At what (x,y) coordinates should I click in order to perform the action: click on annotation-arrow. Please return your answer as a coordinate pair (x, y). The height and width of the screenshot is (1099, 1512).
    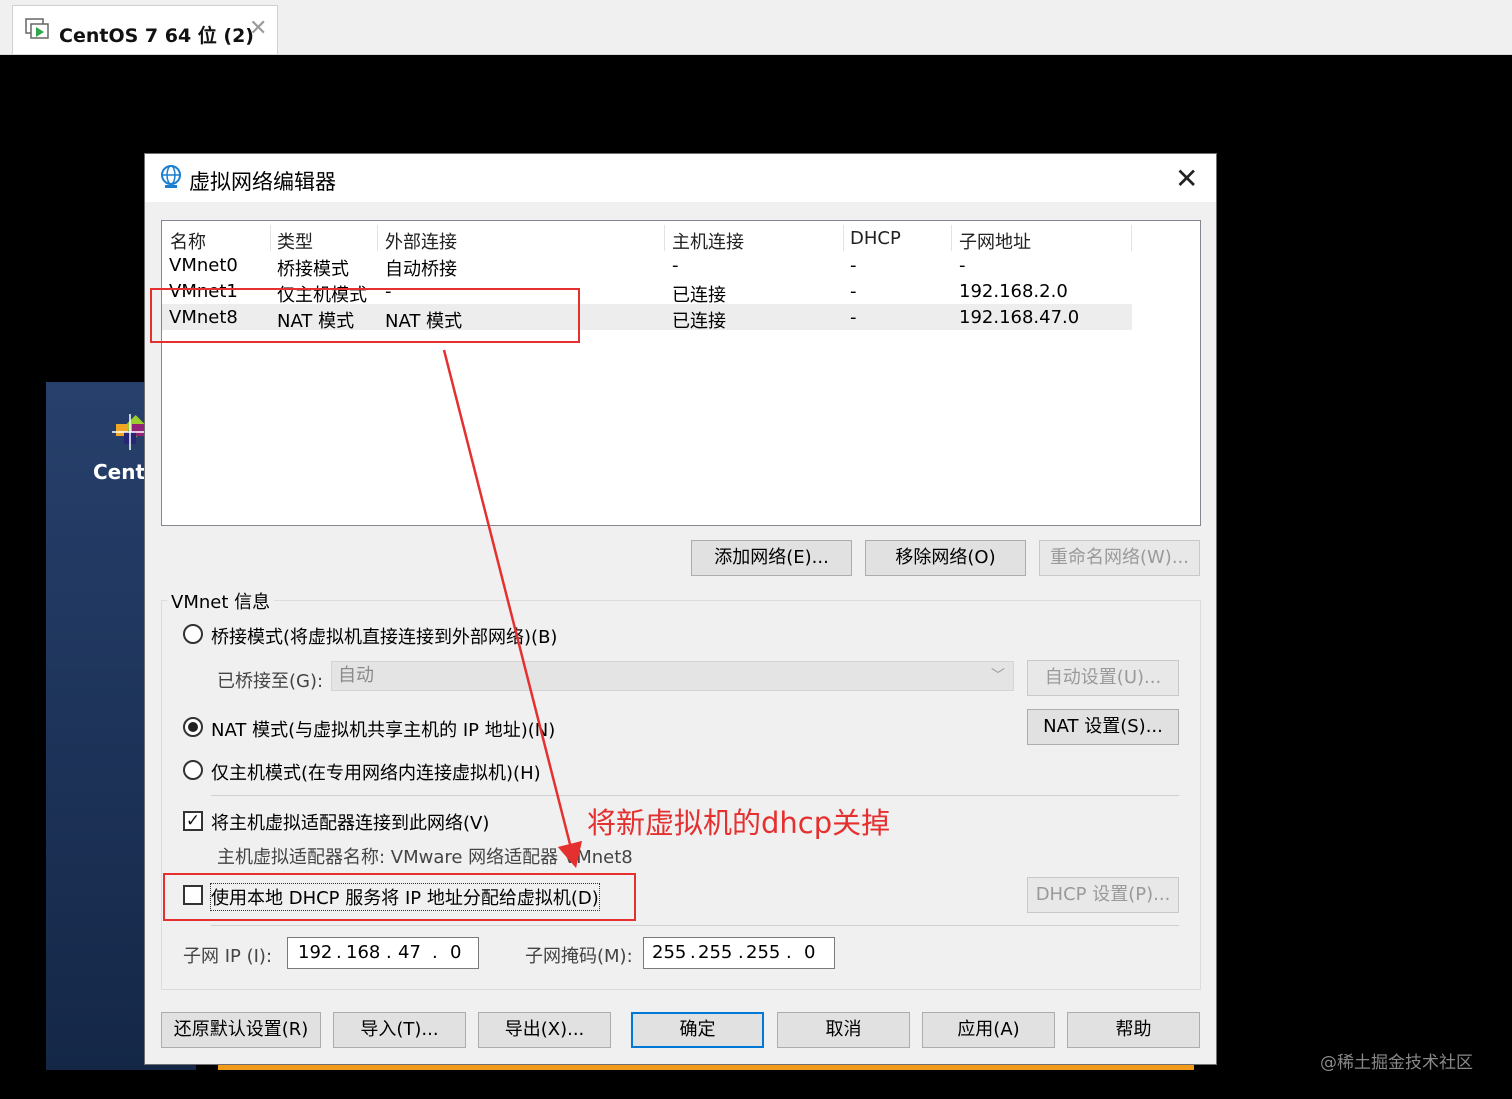
    Looking at the image, I should click on (512, 609).